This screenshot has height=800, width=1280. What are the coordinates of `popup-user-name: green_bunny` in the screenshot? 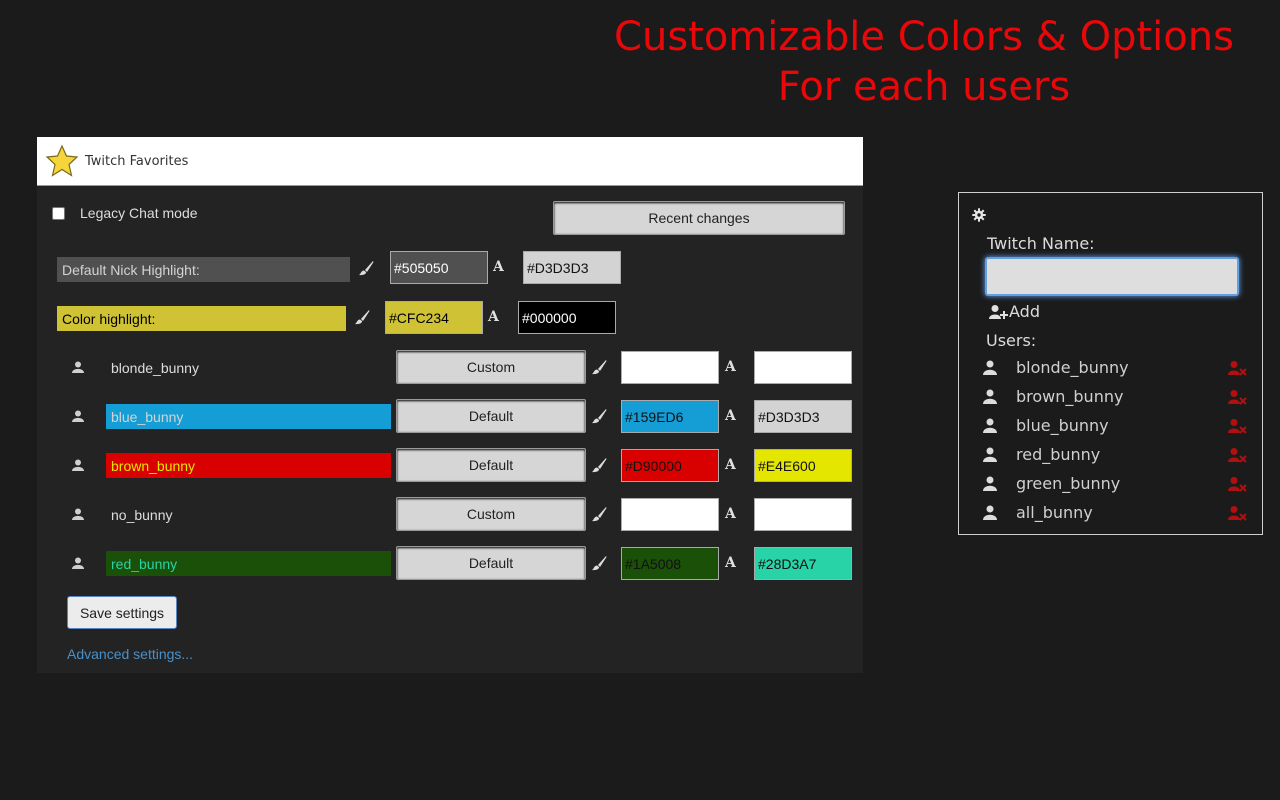 It's located at (1068, 483).